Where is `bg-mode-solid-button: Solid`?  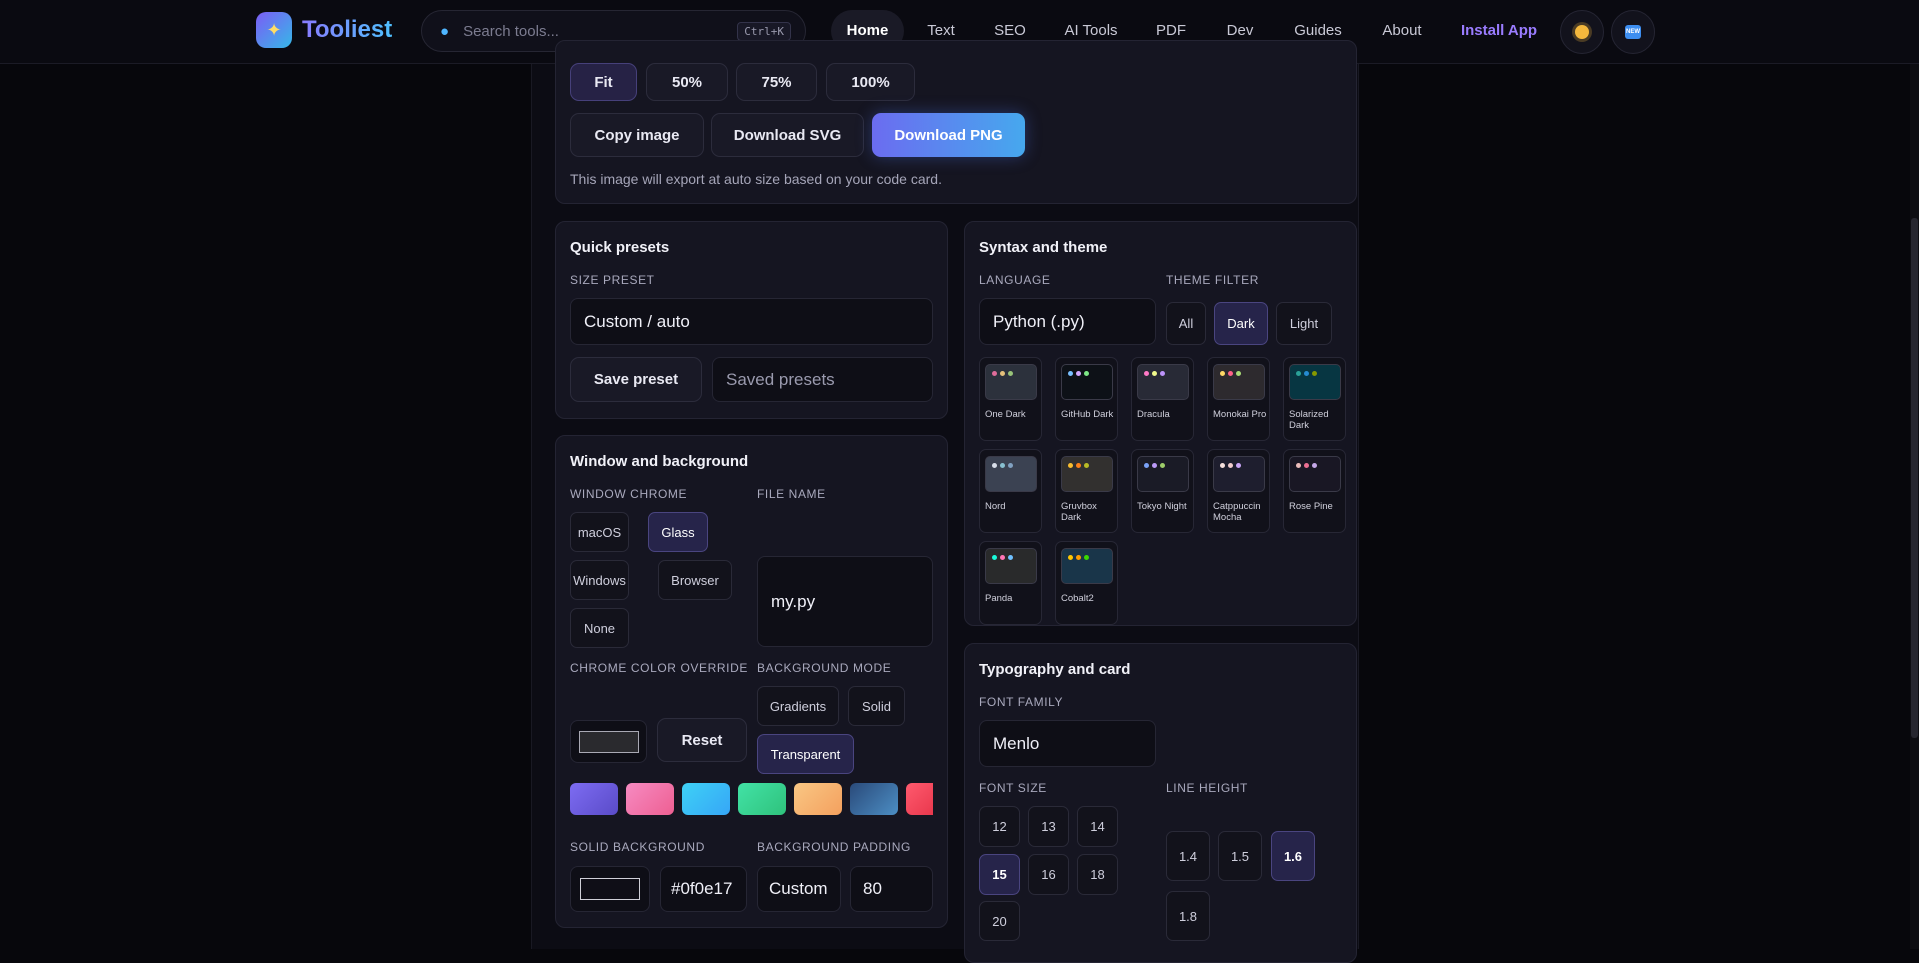
bg-mode-solid-button: Solid is located at coordinates (876, 706).